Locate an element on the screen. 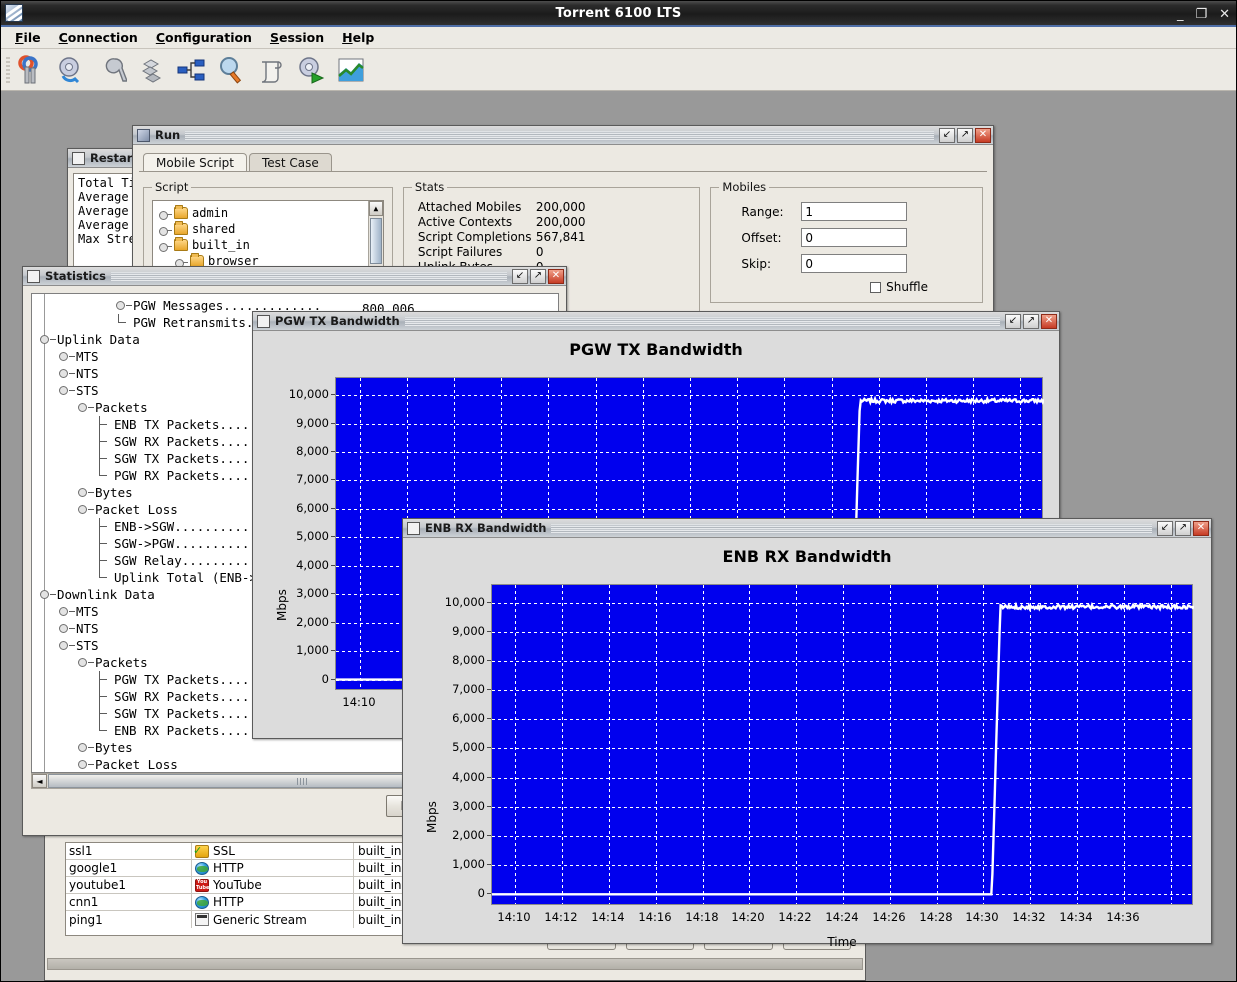  script-icon is located at coordinates (271, 70).